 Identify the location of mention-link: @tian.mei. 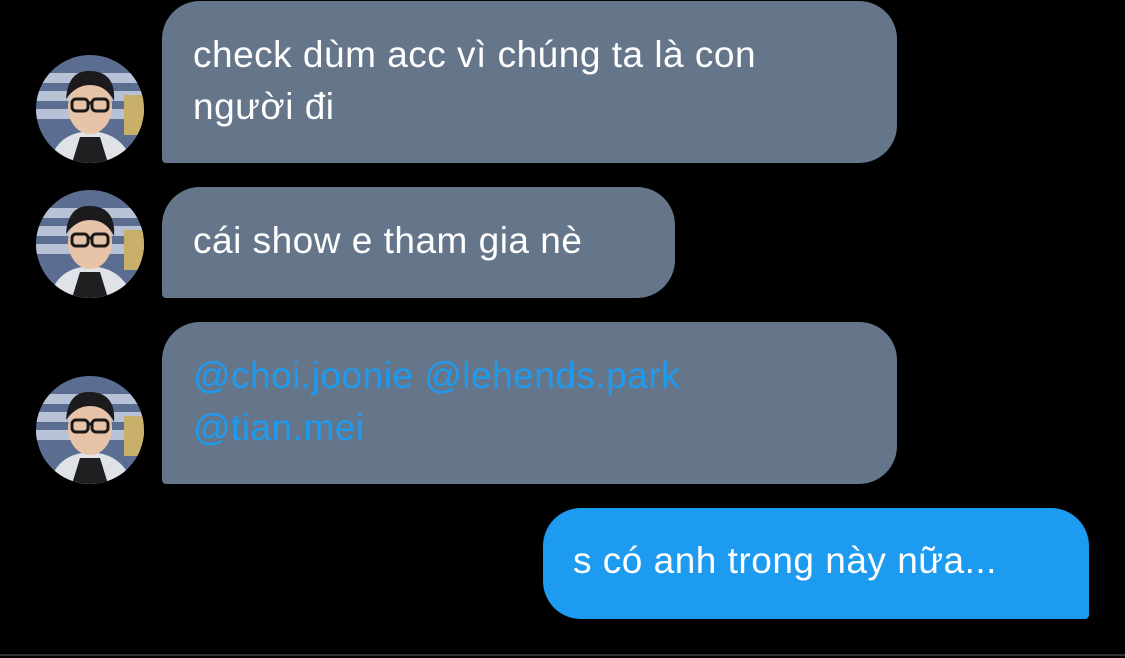
(279, 427).